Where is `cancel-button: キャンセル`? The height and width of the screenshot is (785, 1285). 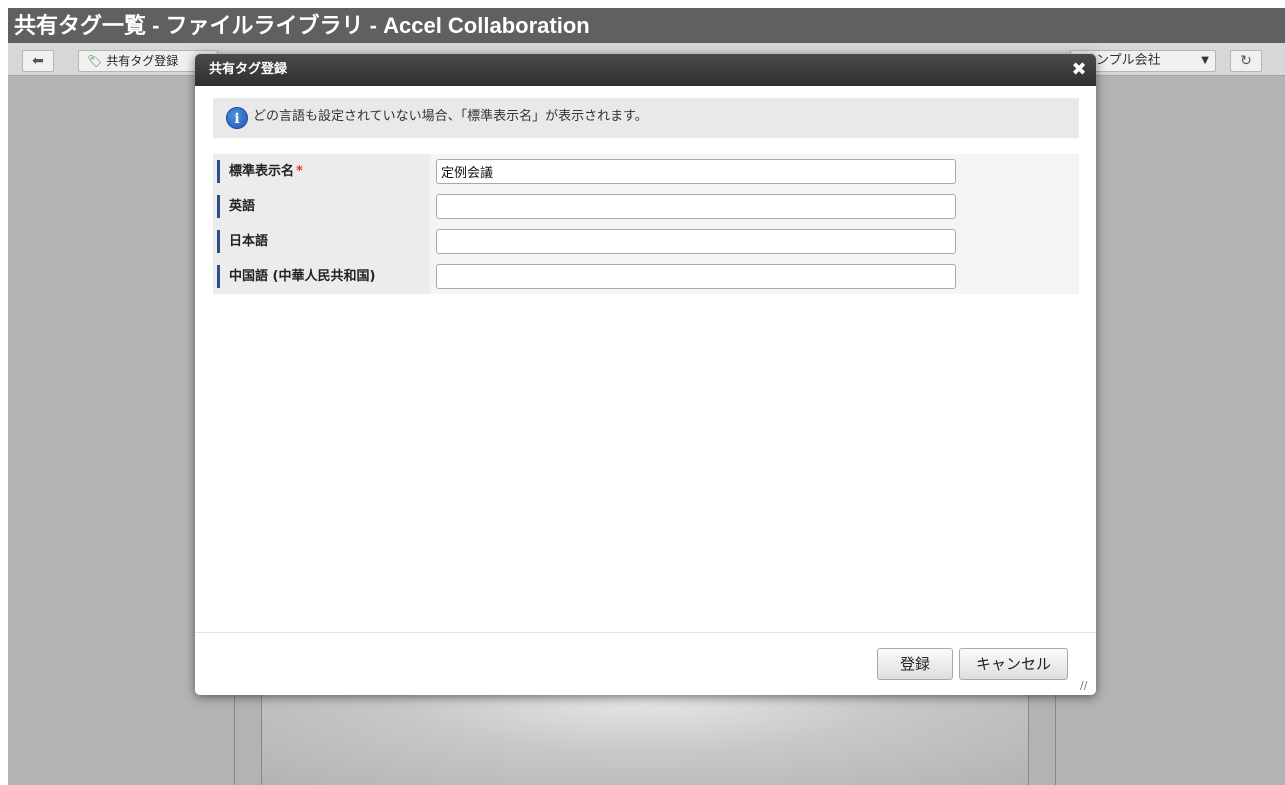
cancel-button: キャンセル is located at coordinates (1013, 664).